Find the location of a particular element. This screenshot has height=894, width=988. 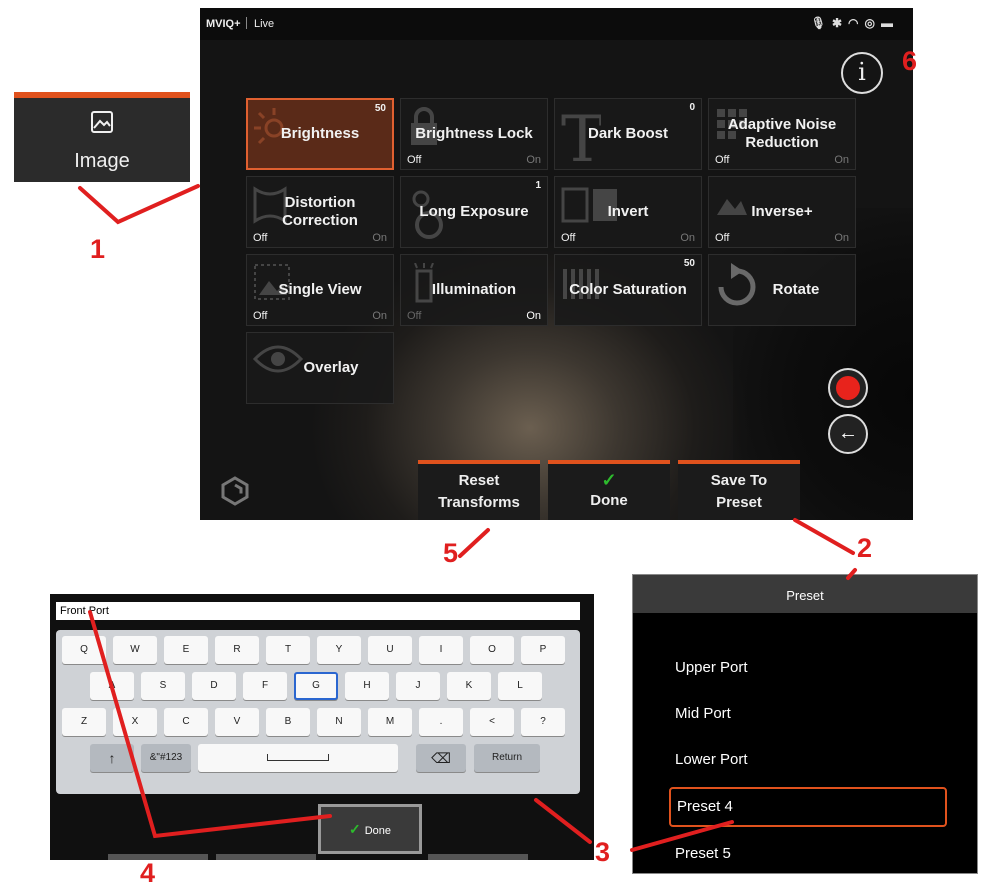

callout-2: 2 is located at coordinates (865, 548).